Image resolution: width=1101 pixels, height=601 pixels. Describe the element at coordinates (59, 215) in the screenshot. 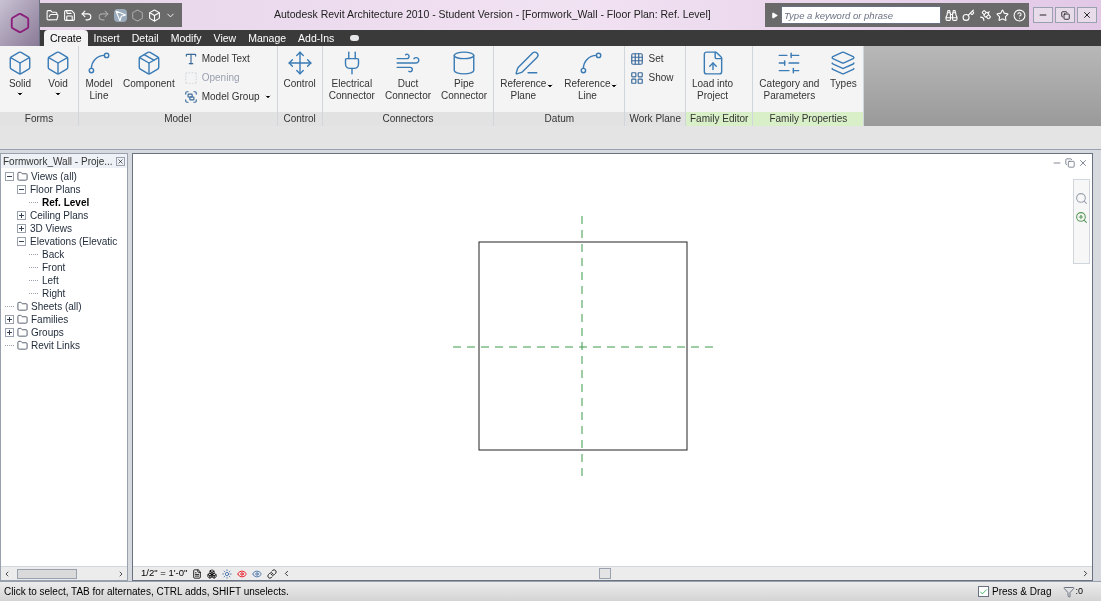

I see `tree-item: Ceiling Plans` at that location.